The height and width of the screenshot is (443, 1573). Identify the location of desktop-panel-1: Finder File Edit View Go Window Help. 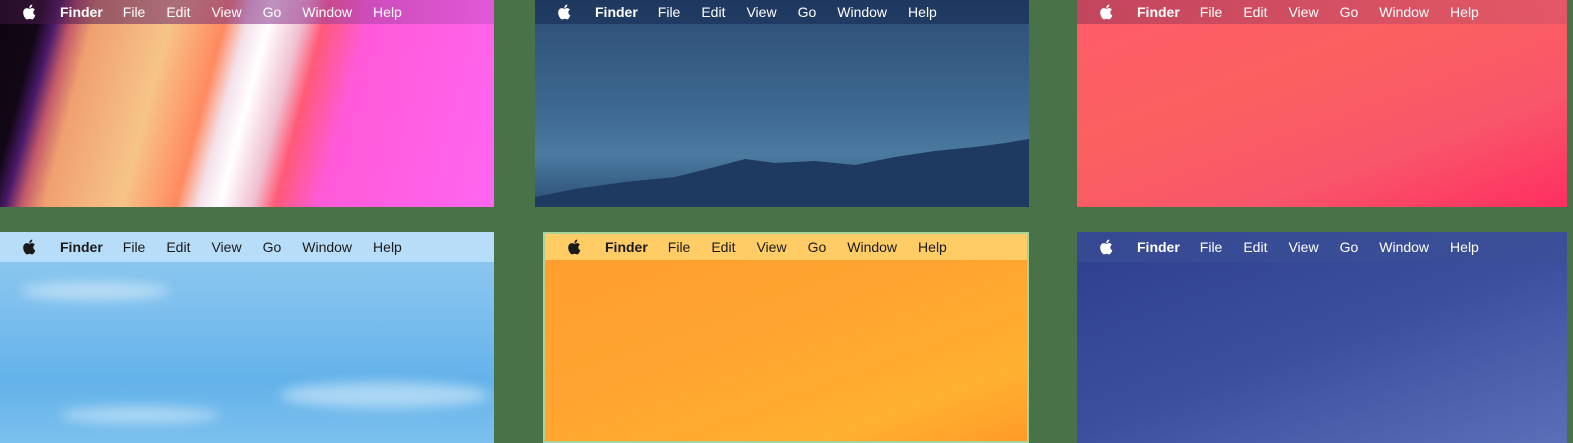
(247, 103).